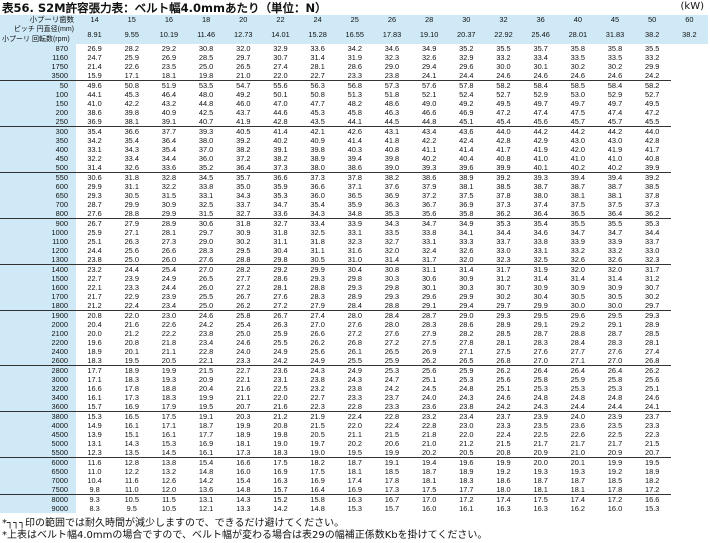  What do you see at coordinates (131, 57) in the screenshot?
I see `tension-cell: 25.9` at bounding box center [131, 57].